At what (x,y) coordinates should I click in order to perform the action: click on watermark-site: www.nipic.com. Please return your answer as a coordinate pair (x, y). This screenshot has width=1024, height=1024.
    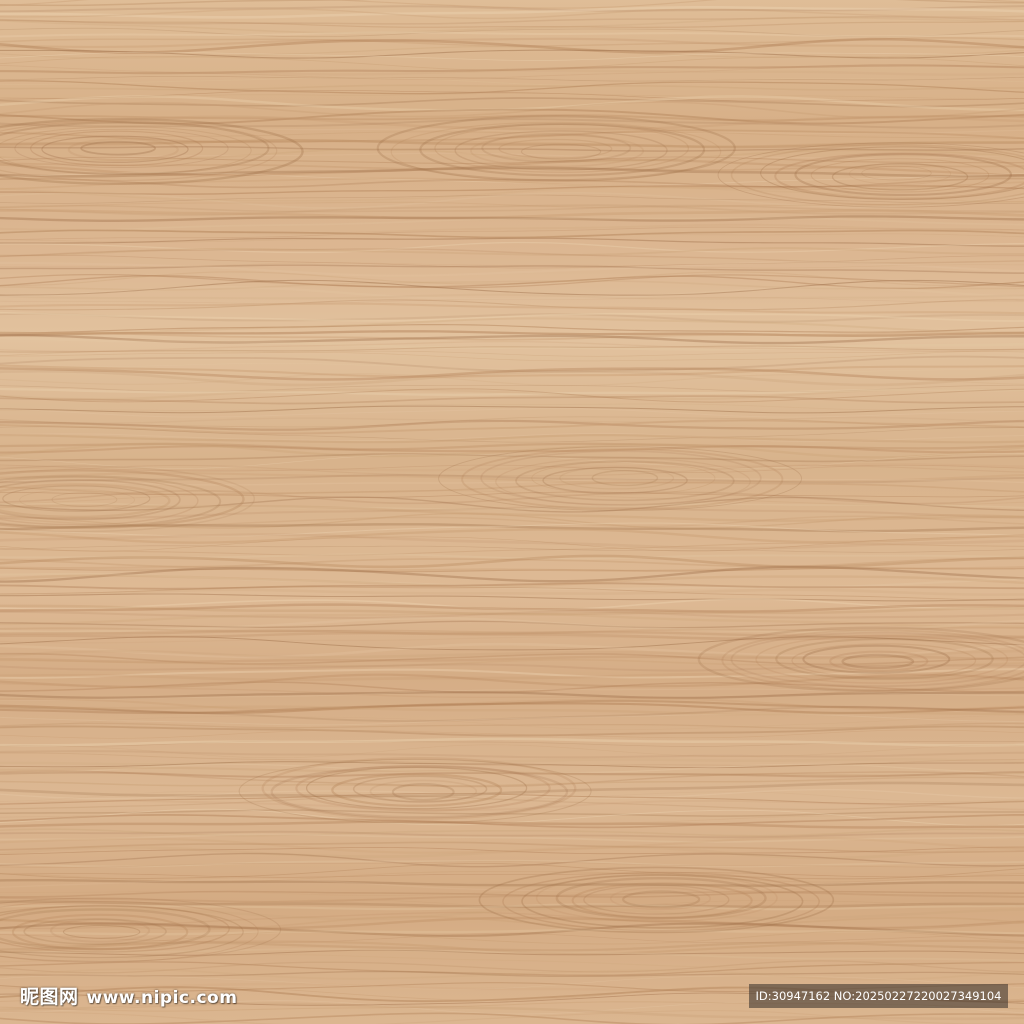
    Looking at the image, I should click on (162, 998).